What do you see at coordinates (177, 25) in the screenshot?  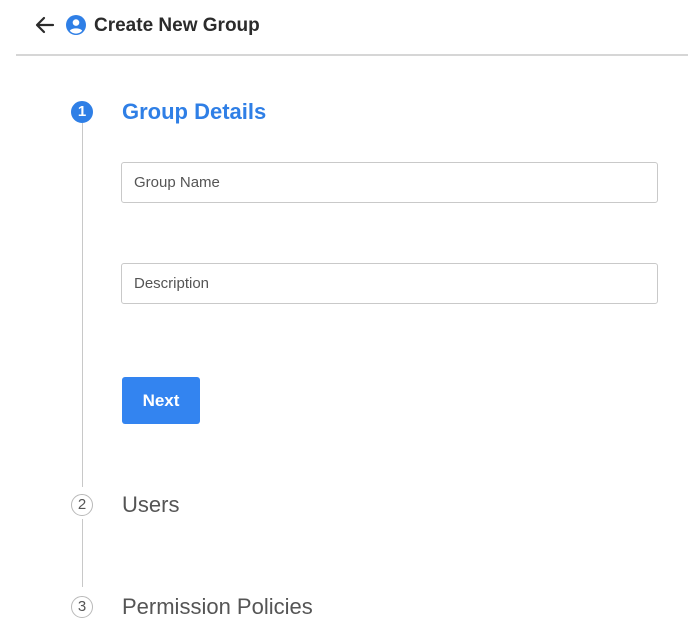 I see `page-title: Create New Group` at bounding box center [177, 25].